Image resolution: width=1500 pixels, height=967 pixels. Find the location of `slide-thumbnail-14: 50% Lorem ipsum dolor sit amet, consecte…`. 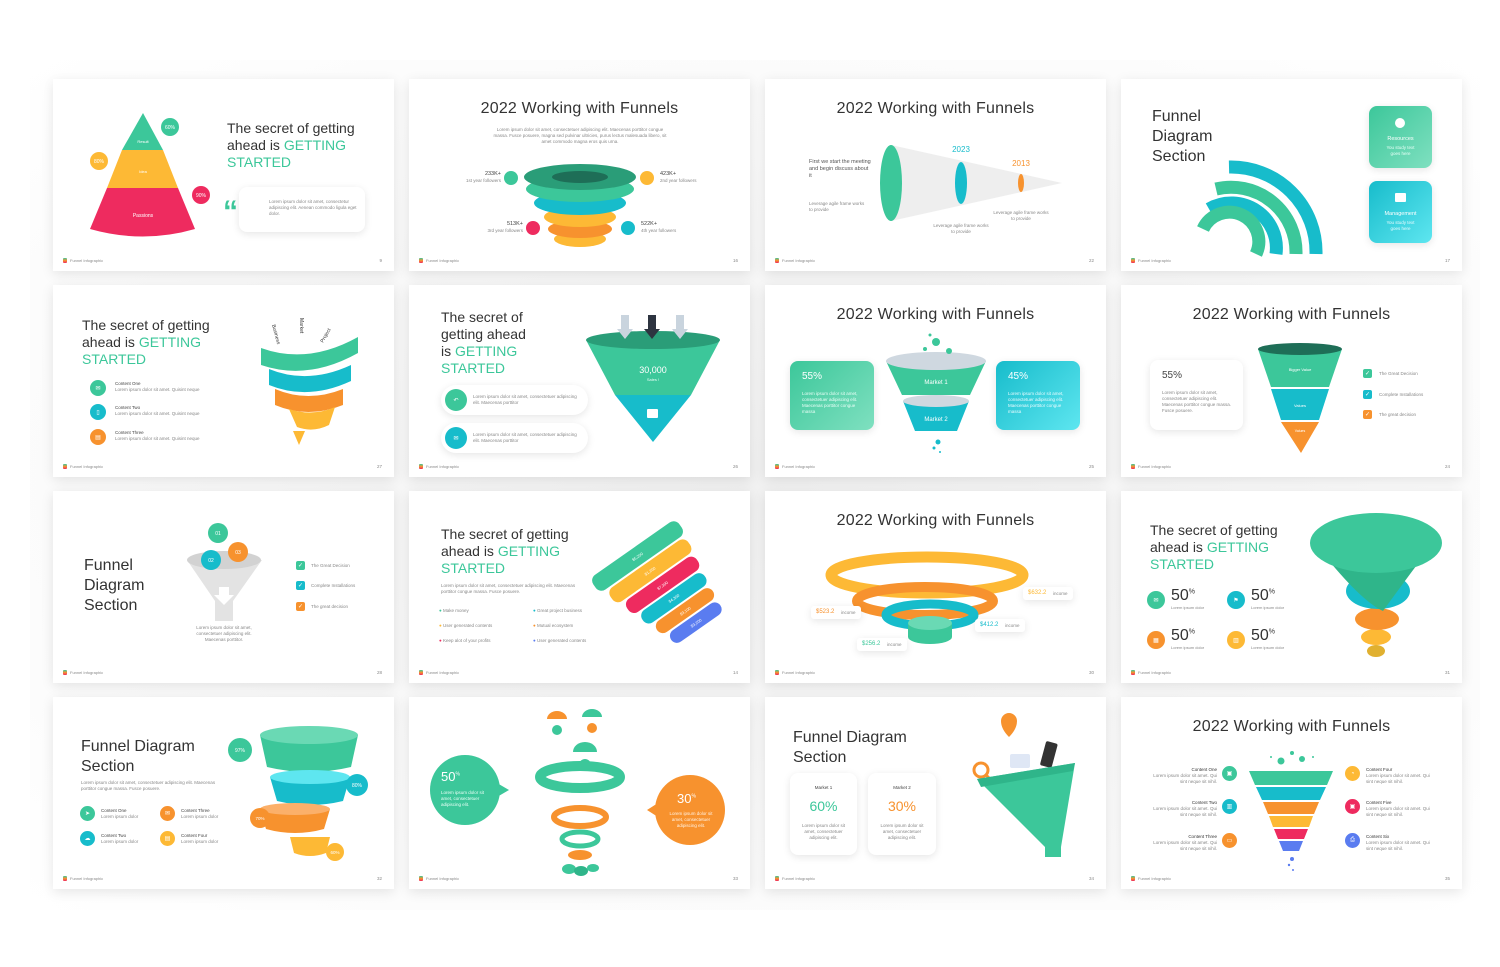

slide-thumbnail-14: 50% Lorem ipsum dolor sit amet, consecte… is located at coordinates (579, 793).